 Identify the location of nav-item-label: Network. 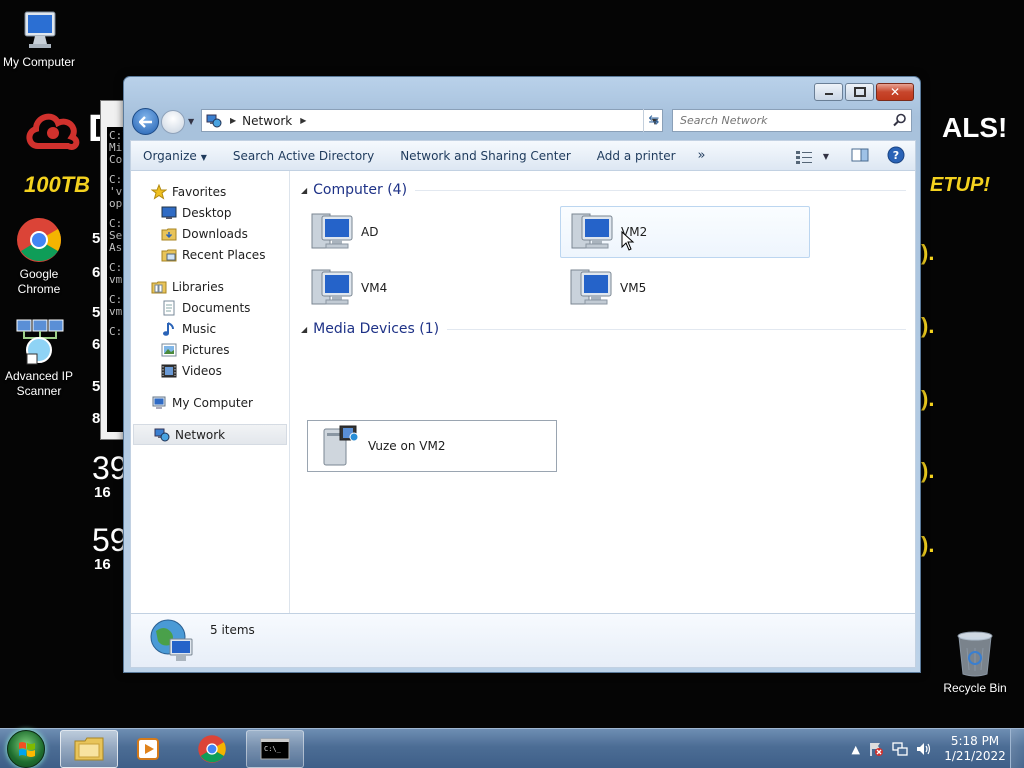
(200, 434).